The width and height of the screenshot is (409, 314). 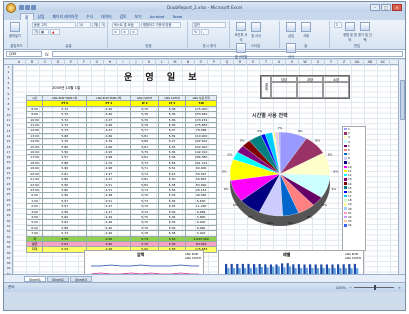 What do you see at coordinates (21, 7) in the screenshot?
I see `save-icon` at bounding box center [21, 7].